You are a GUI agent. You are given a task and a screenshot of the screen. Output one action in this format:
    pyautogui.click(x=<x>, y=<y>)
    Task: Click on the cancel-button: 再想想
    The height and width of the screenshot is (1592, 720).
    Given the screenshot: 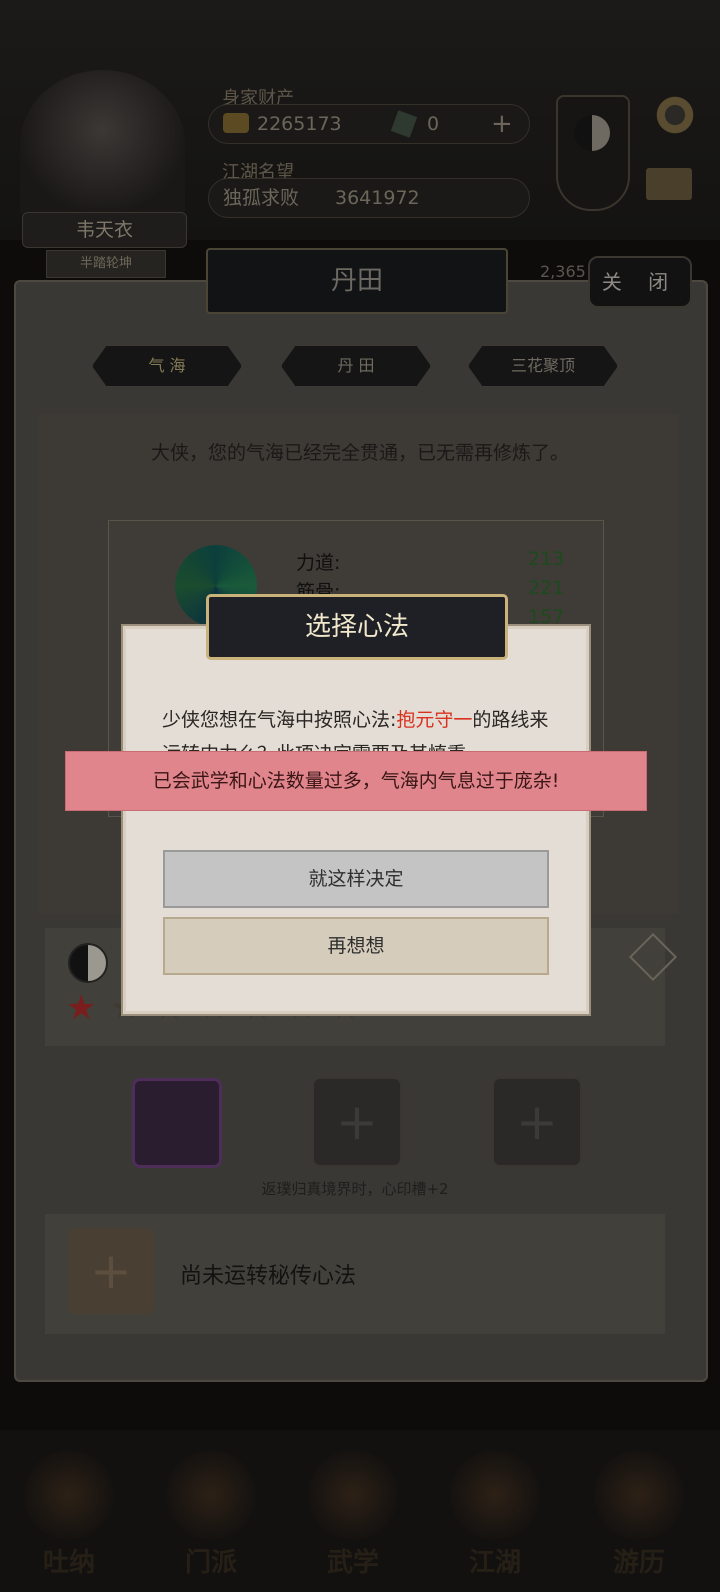 What is the action you would take?
    pyautogui.click(x=356, y=946)
    